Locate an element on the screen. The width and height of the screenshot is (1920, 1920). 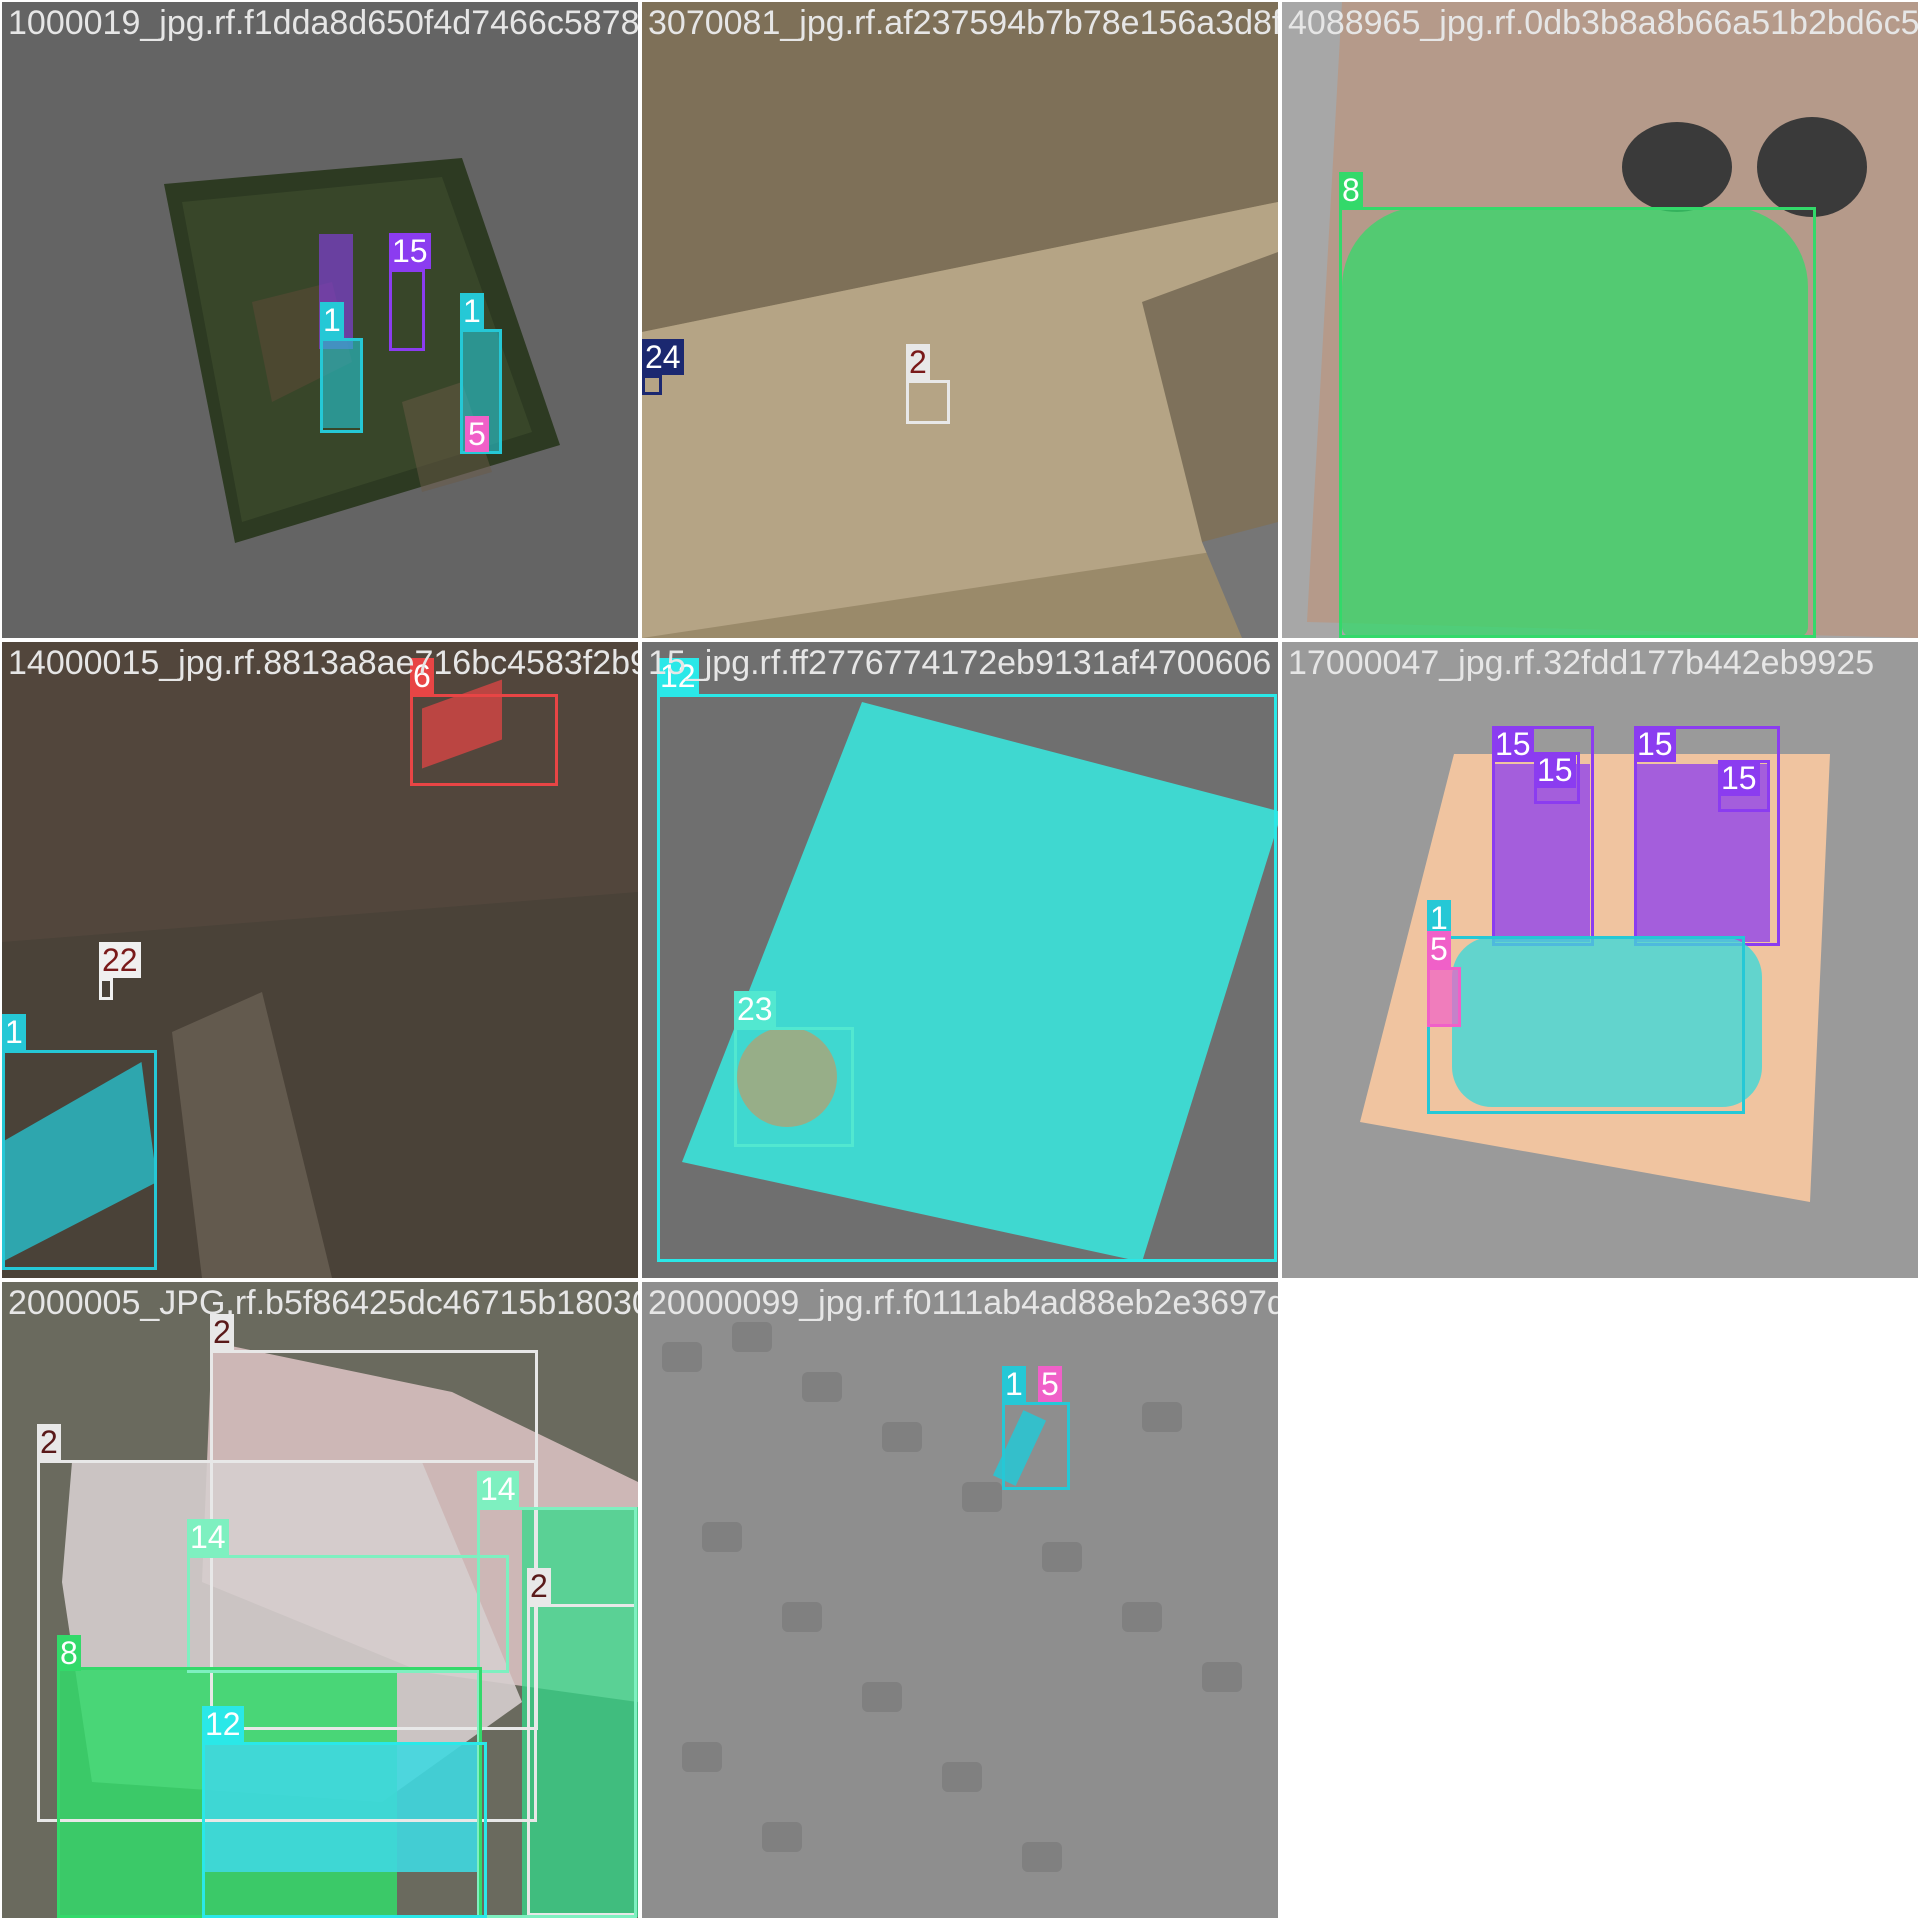
tile-8-image is located at coordinates (960, 1600).